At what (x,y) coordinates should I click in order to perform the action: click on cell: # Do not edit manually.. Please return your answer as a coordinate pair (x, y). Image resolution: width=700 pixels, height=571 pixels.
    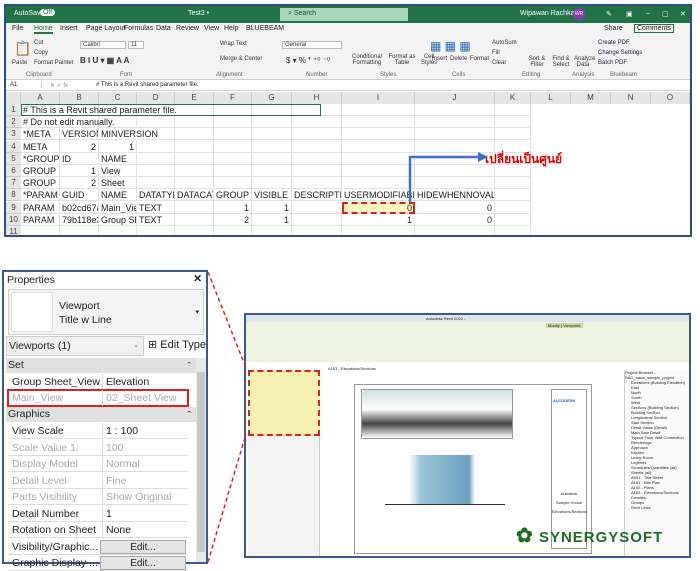
    Looking at the image, I should click on (171, 122).